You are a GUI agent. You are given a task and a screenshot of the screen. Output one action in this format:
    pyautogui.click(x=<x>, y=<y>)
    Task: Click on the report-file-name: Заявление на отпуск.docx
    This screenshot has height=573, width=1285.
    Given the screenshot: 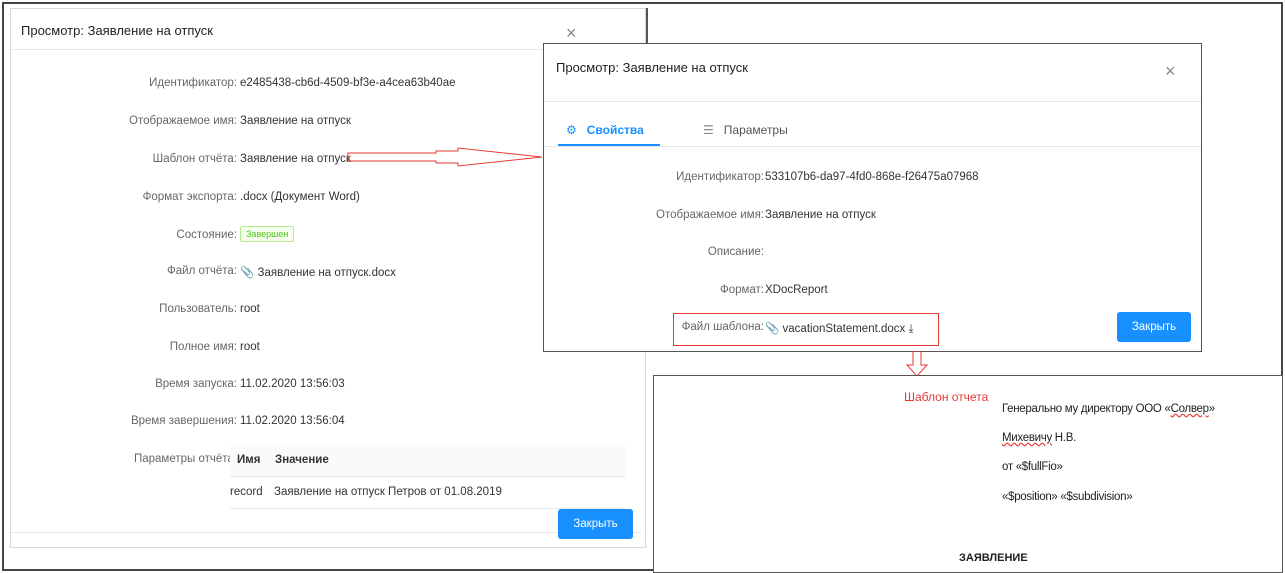 What is the action you would take?
    pyautogui.click(x=326, y=273)
    